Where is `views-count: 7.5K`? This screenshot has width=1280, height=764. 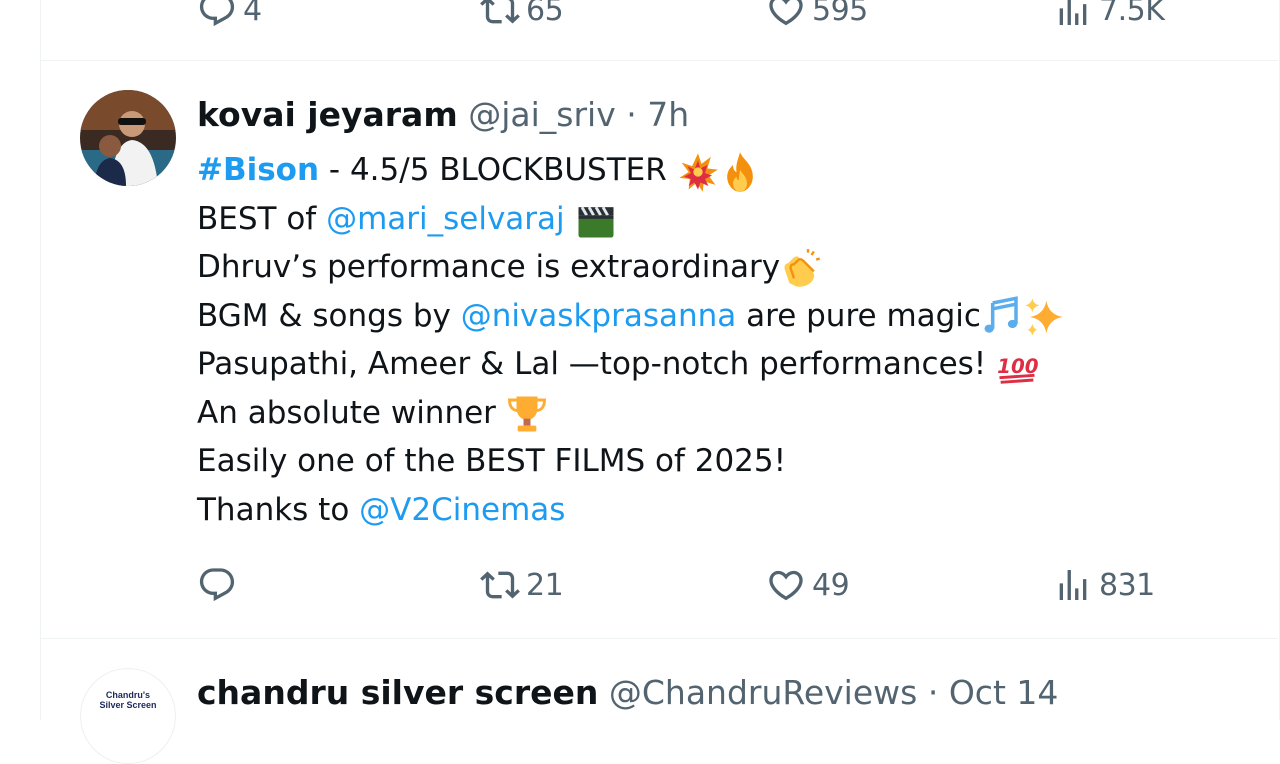
views-count: 7.5K is located at coordinates (1132, 14).